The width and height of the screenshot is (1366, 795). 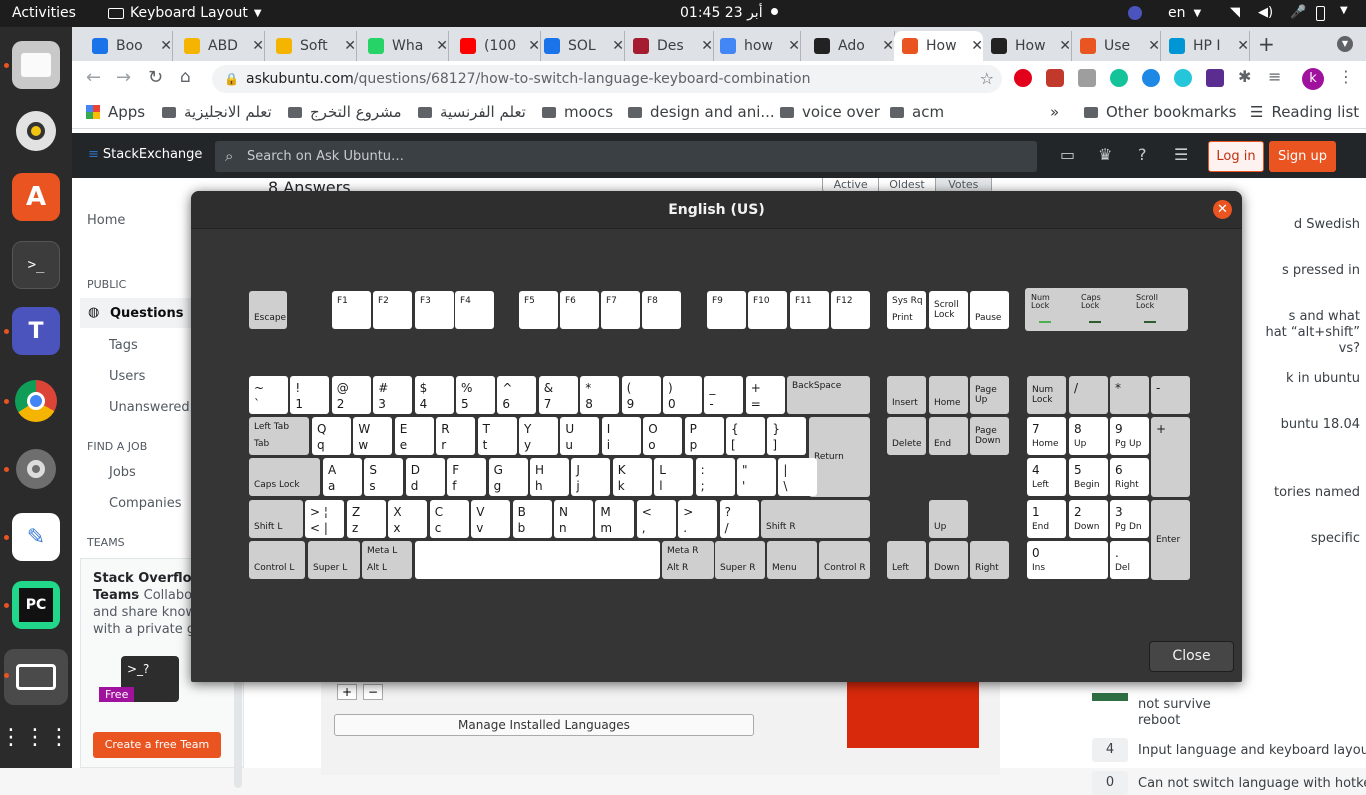 I want to click on clock: 01:45 أبر 23, so click(x=721, y=13).